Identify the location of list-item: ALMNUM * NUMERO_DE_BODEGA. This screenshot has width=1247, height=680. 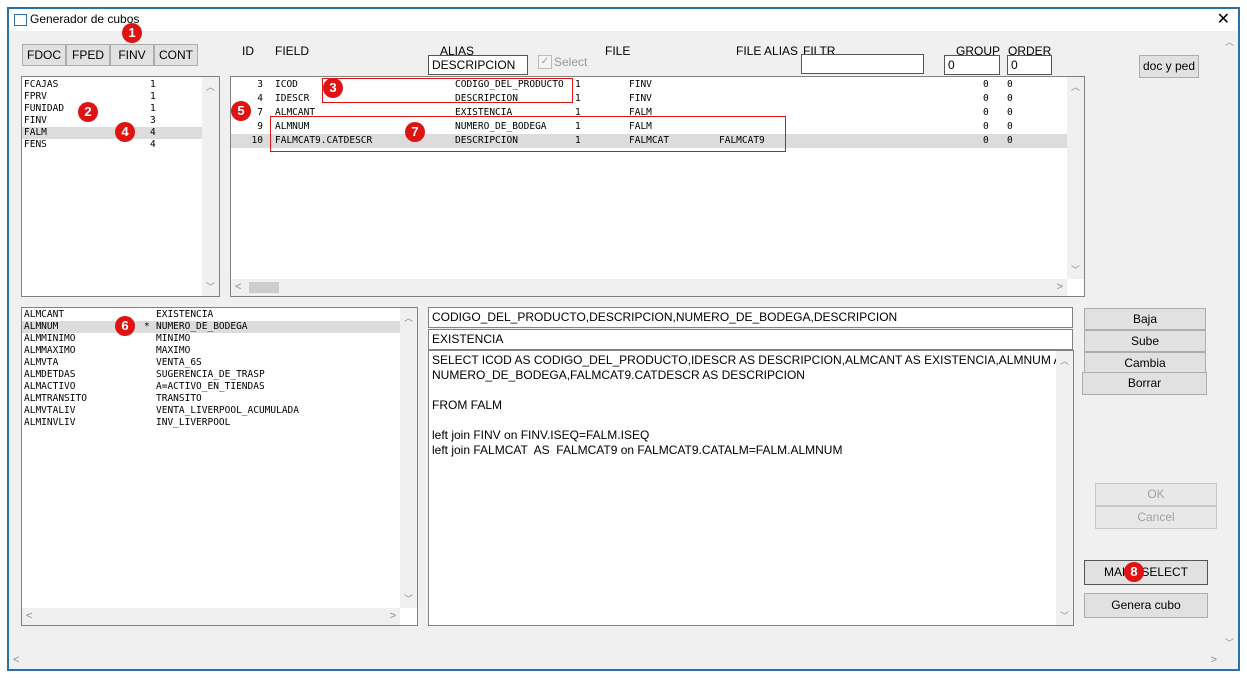
(211, 327).